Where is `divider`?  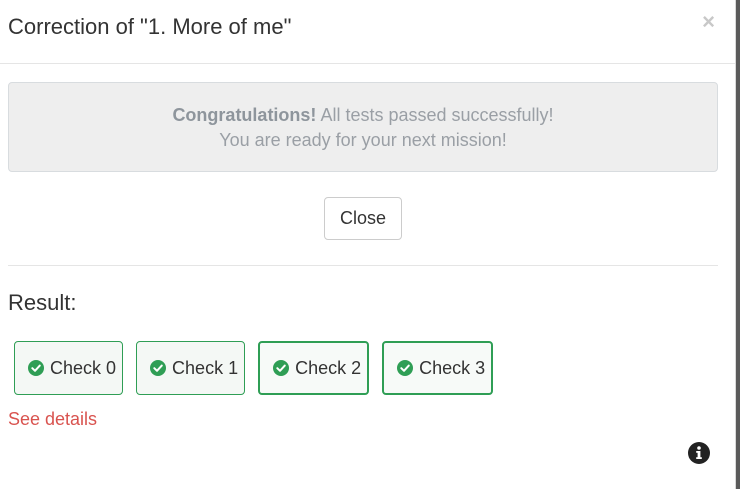 divider is located at coordinates (363, 265).